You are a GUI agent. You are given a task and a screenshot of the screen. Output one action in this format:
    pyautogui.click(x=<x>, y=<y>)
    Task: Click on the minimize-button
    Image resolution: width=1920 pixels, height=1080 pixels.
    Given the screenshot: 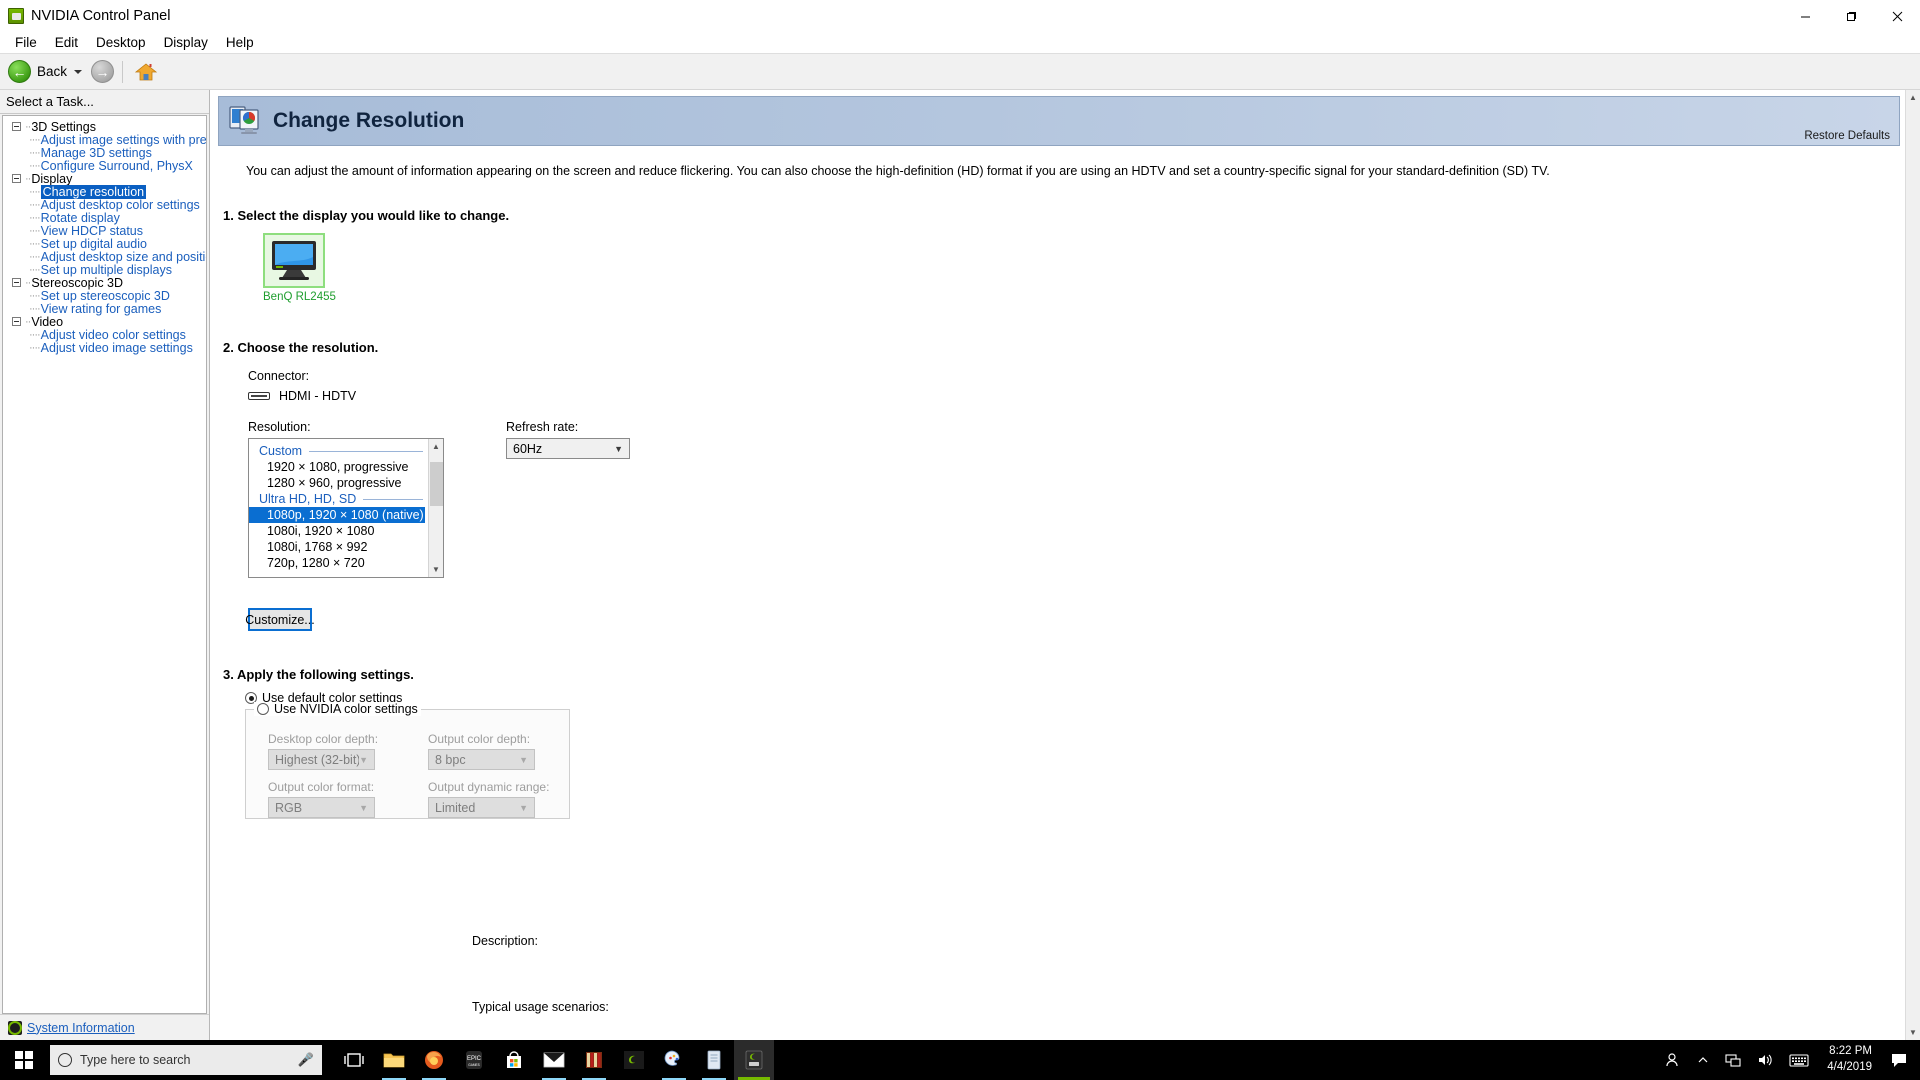 What is the action you would take?
    pyautogui.click(x=1805, y=16)
    